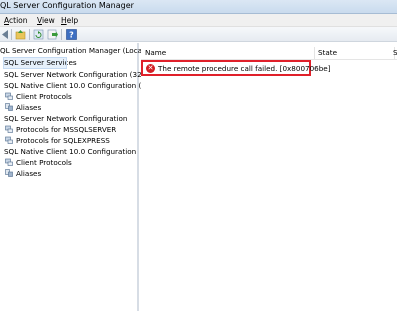  Describe the element at coordinates (70, 152) in the screenshot. I see `tree-item-native-client: SQL Native Client 10.0 Configuration` at that location.